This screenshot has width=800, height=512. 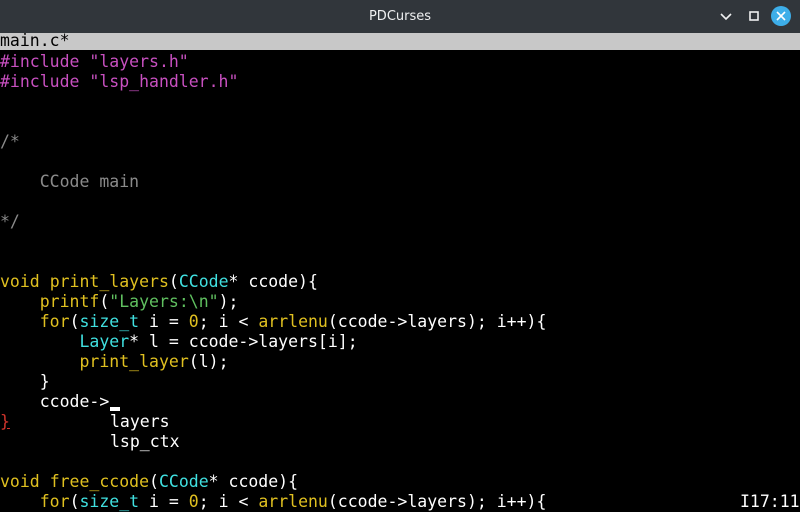 I want to click on chevron-down-icon, so click(x=726, y=17).